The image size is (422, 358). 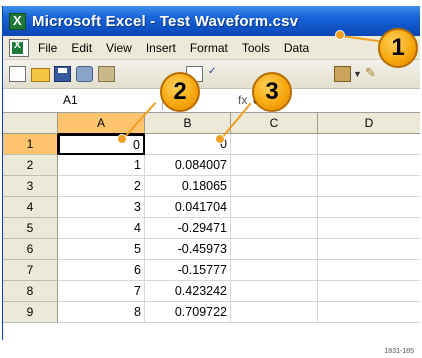 I want to click on figure-code: 1831-185, so click(x=399, y=351).